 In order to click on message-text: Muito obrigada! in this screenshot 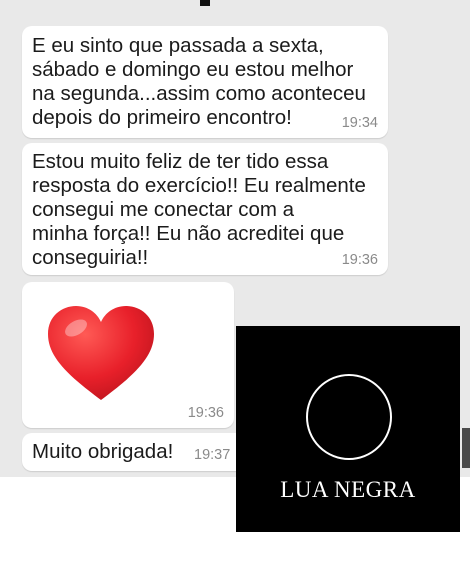, I will do `click(103, 451)`.